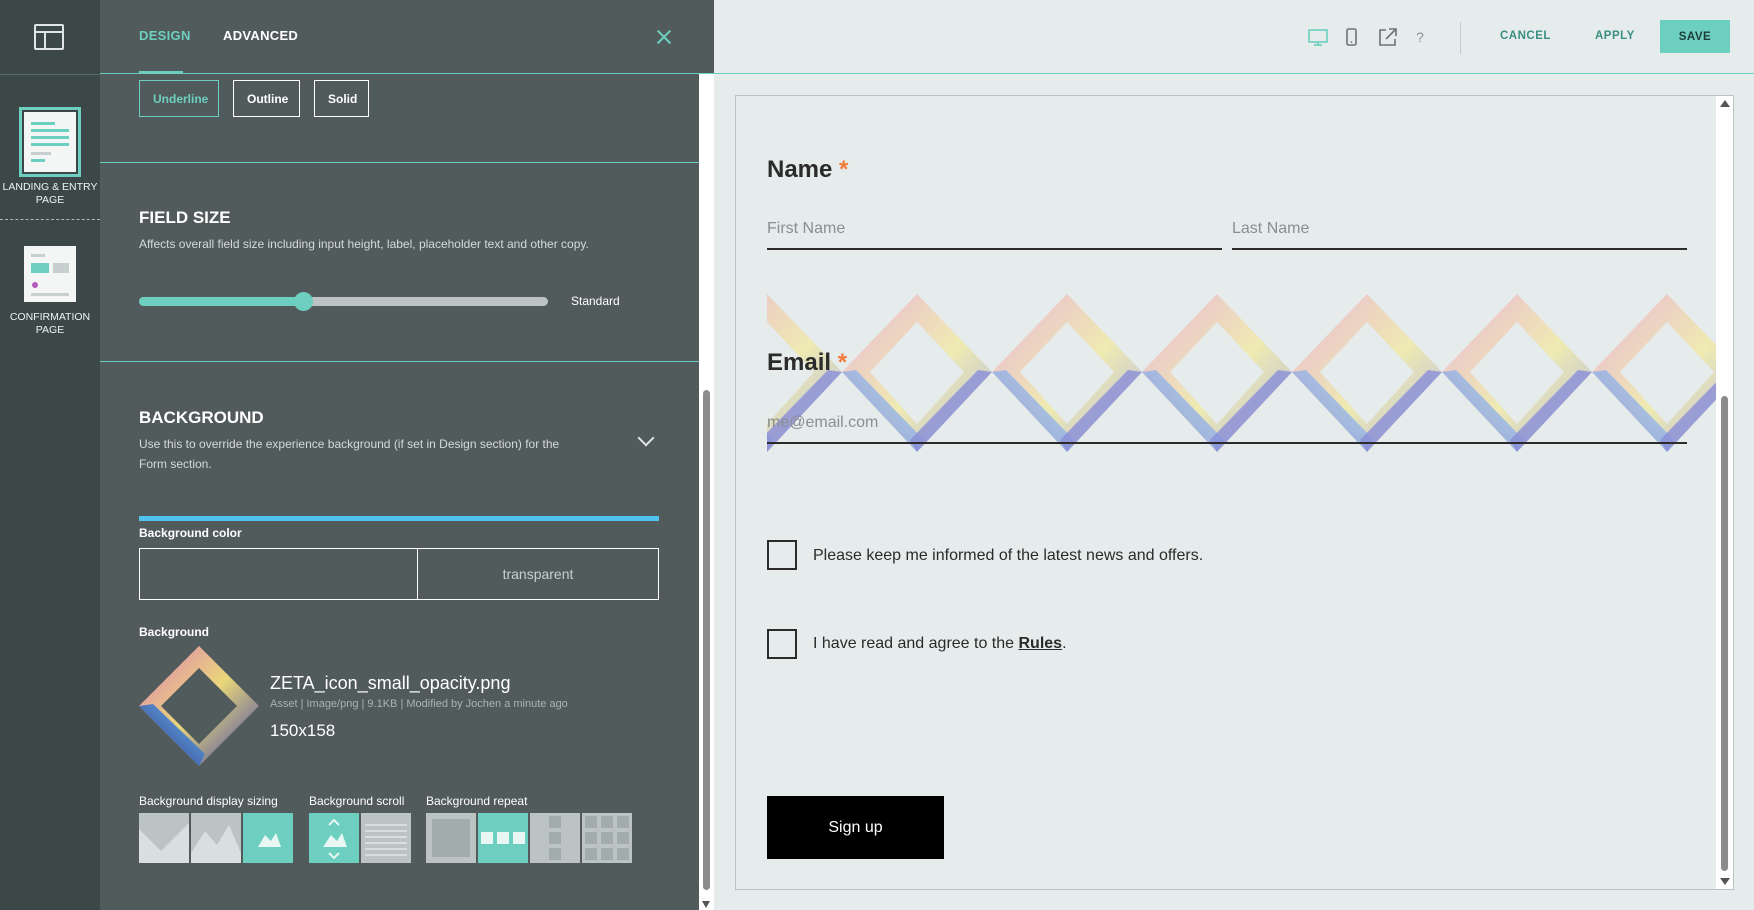 Image resolution: width=1754 pixels, height=910 pixels. I want to click on scrollbar-thumb, so click(706, 640).